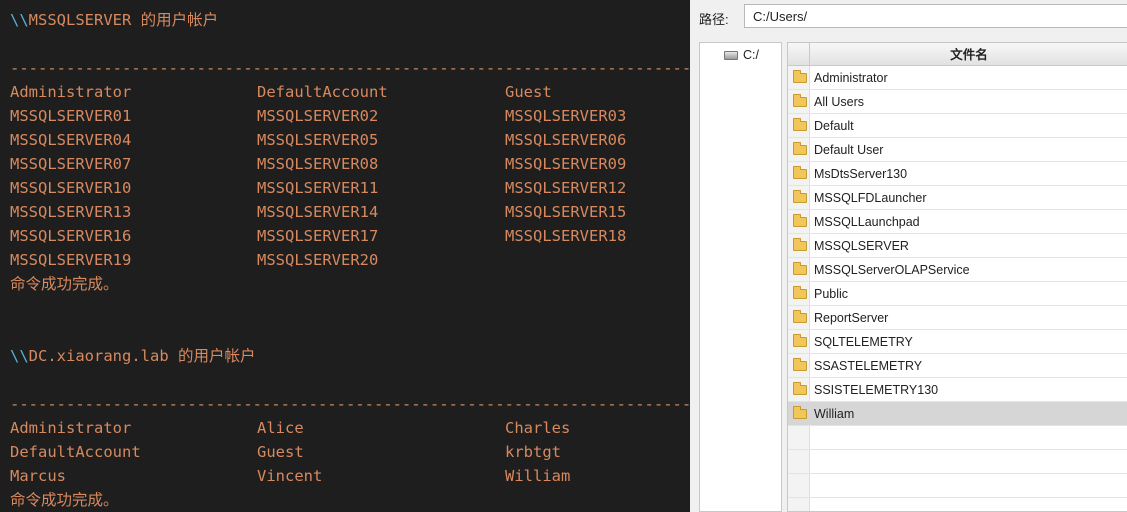 The width and height of the screenshot is (1127, 512). I want to click on file-name: MSSQLServerOLAPService, so click(892, 270).